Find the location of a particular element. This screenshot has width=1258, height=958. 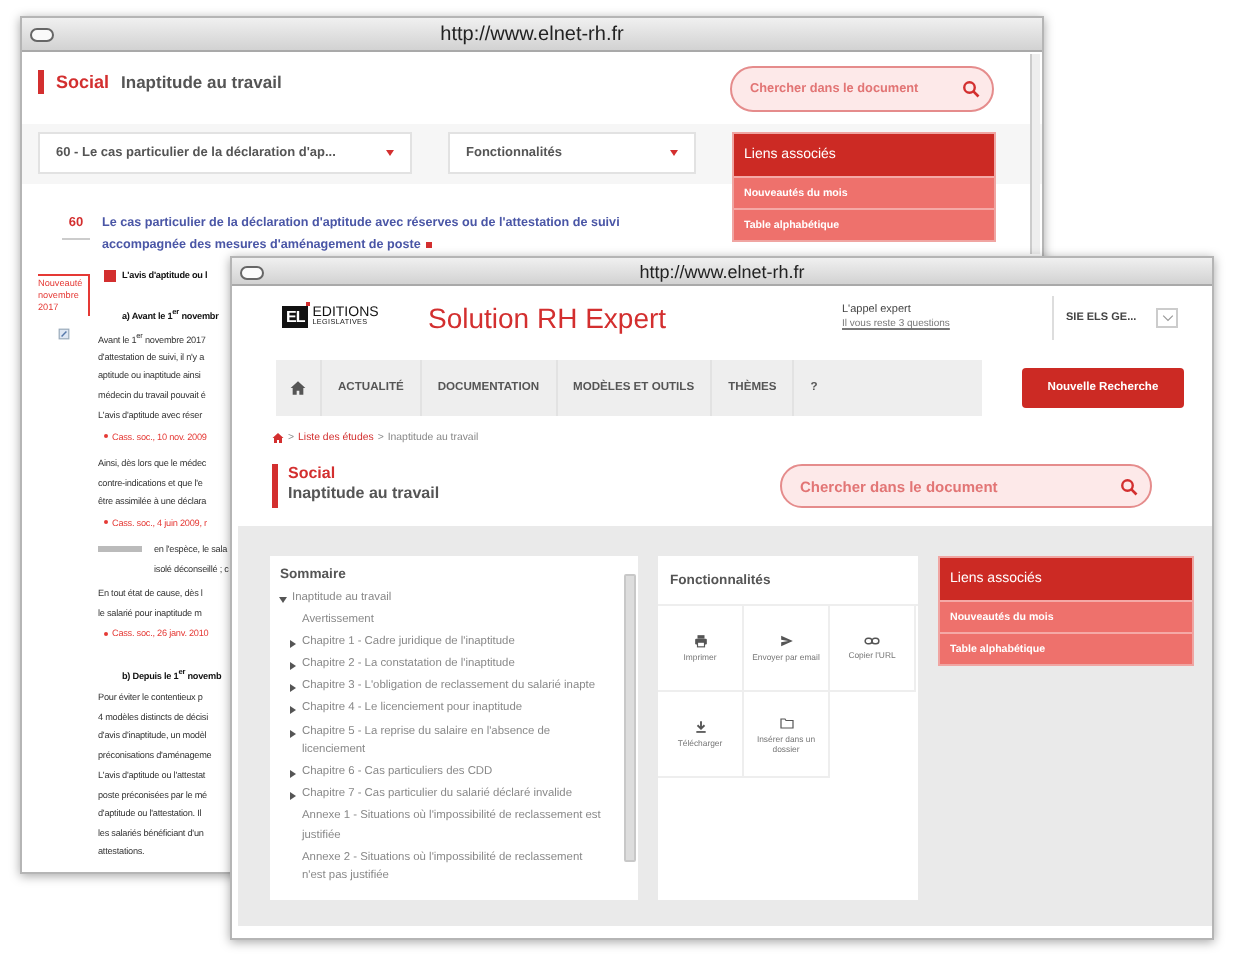

edit-icon is located at coordinates (64, 334).